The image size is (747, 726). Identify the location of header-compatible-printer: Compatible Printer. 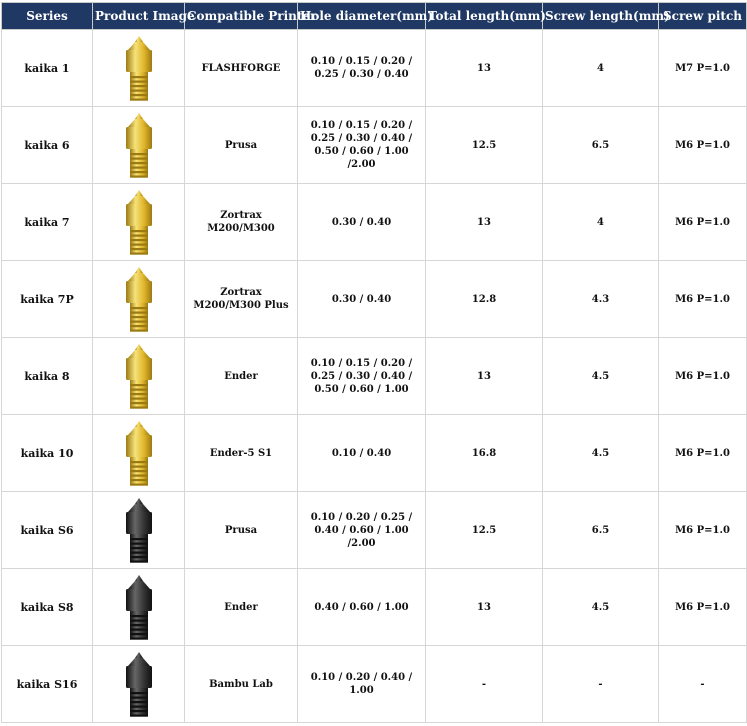
(250, 16).